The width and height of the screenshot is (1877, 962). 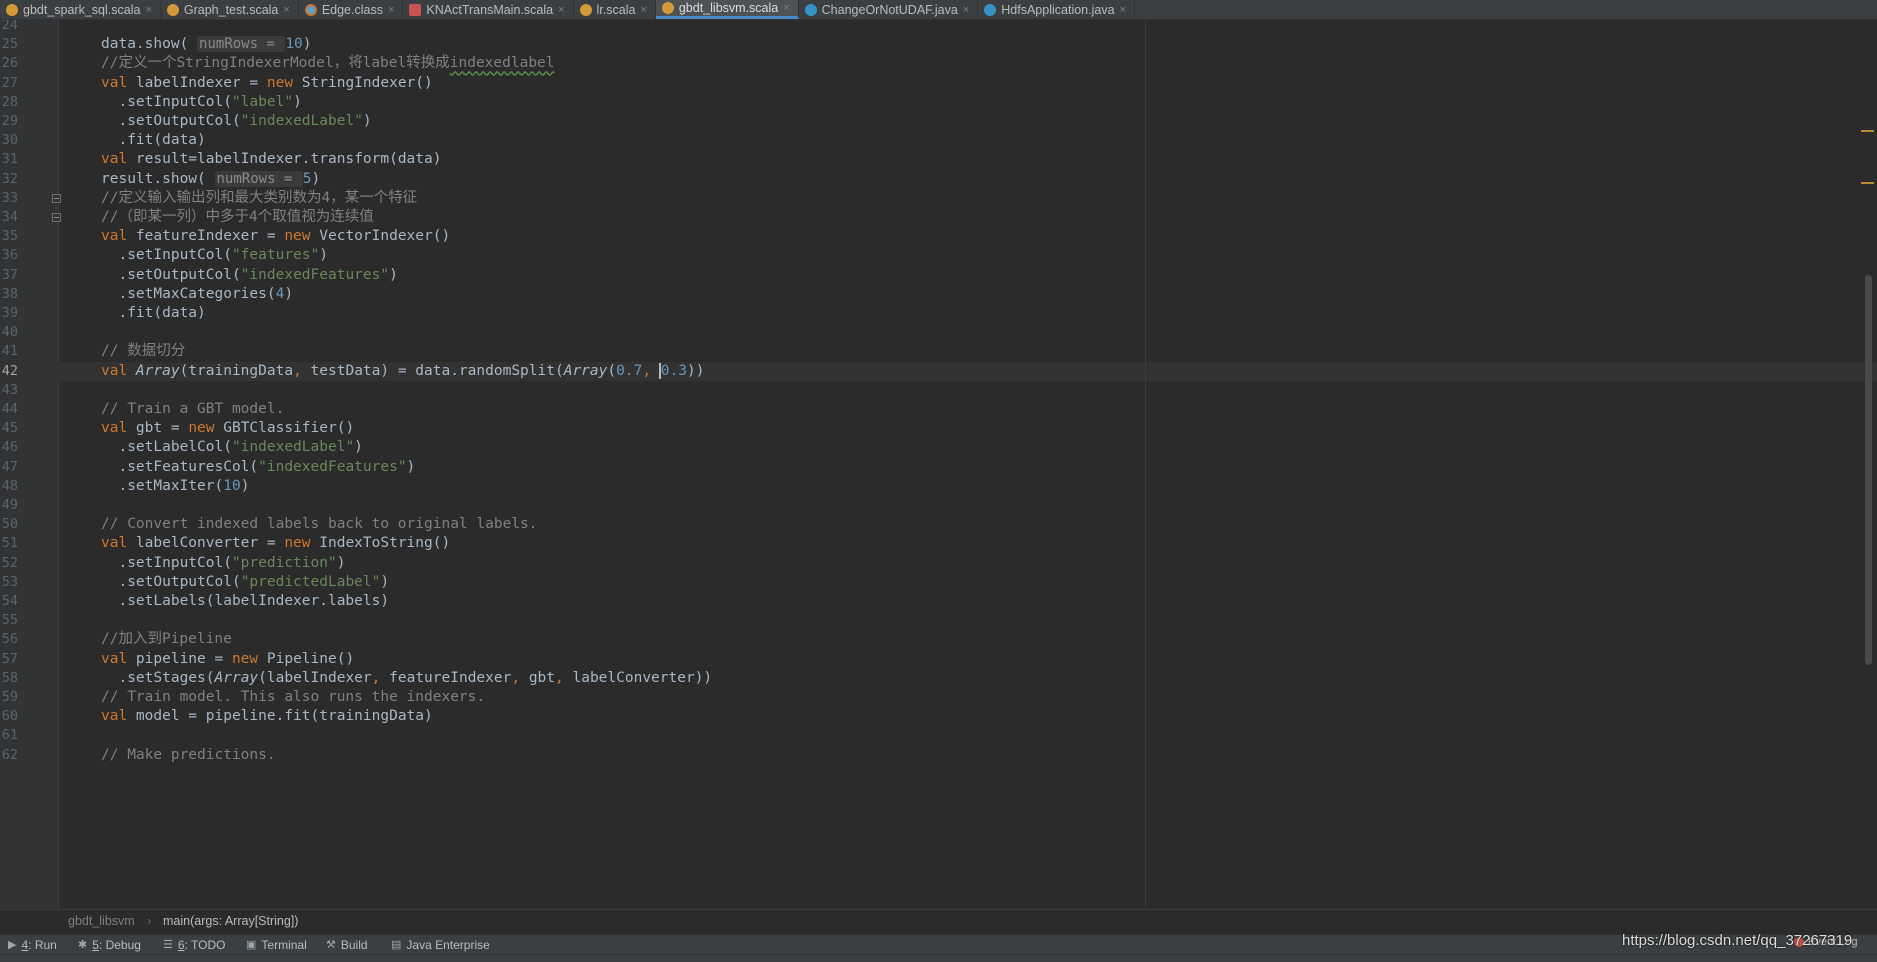 I want to click on build-tool-button: ⚒ Build, so click(x=347, y=945).